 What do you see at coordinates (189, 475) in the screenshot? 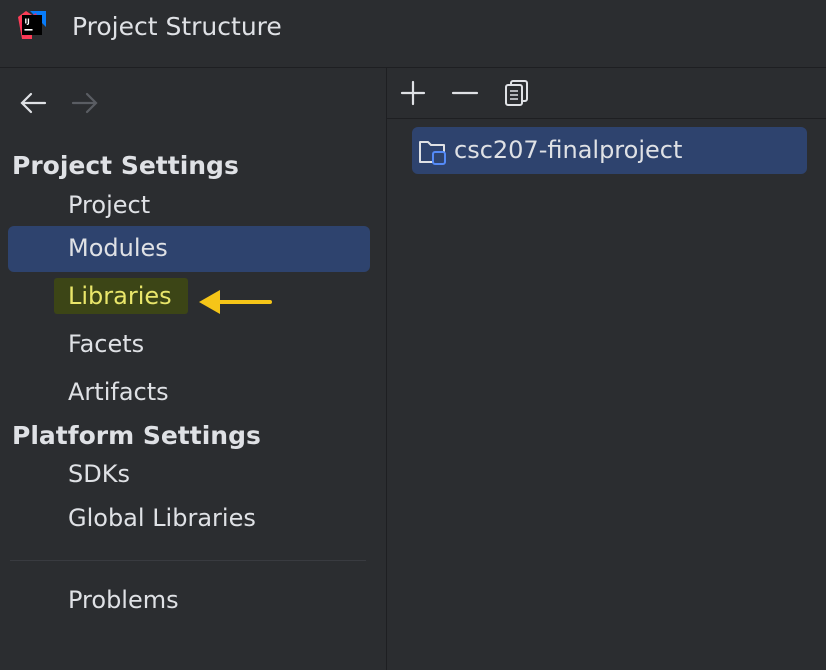
I see `sidebar-item-sdks: SDKs` at bounding box center [189, 475].